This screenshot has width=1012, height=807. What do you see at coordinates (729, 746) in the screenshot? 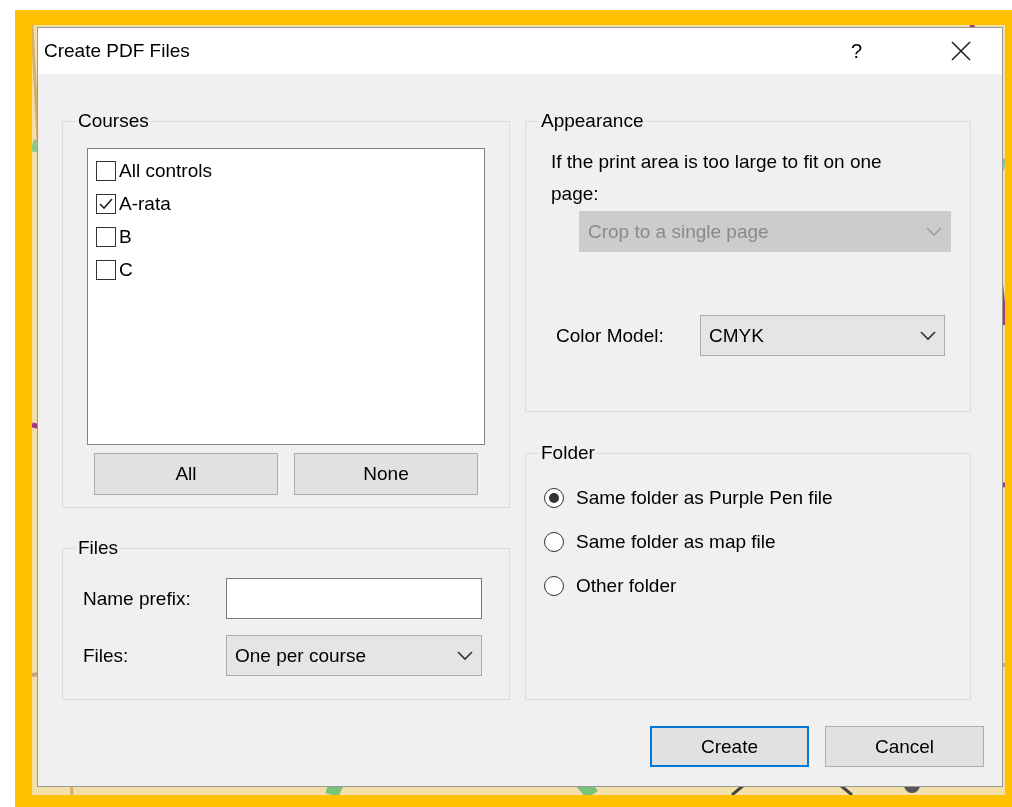
I see `dialog-button: Create` at bounding box center [729, 746].